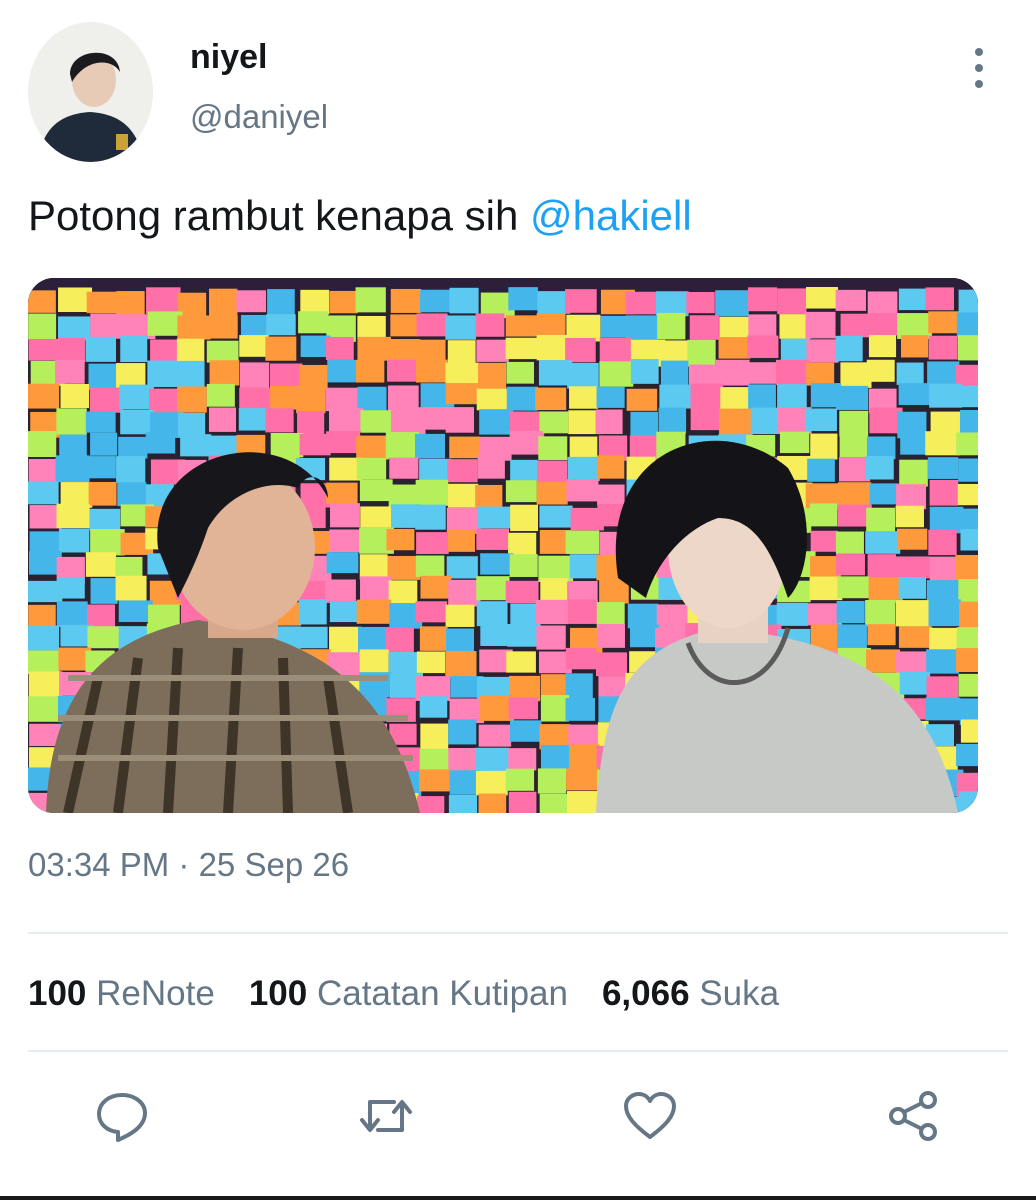 This screenshot has width=1036, height=1200. I want to click on more-vertical-icon, so click(979, 68).